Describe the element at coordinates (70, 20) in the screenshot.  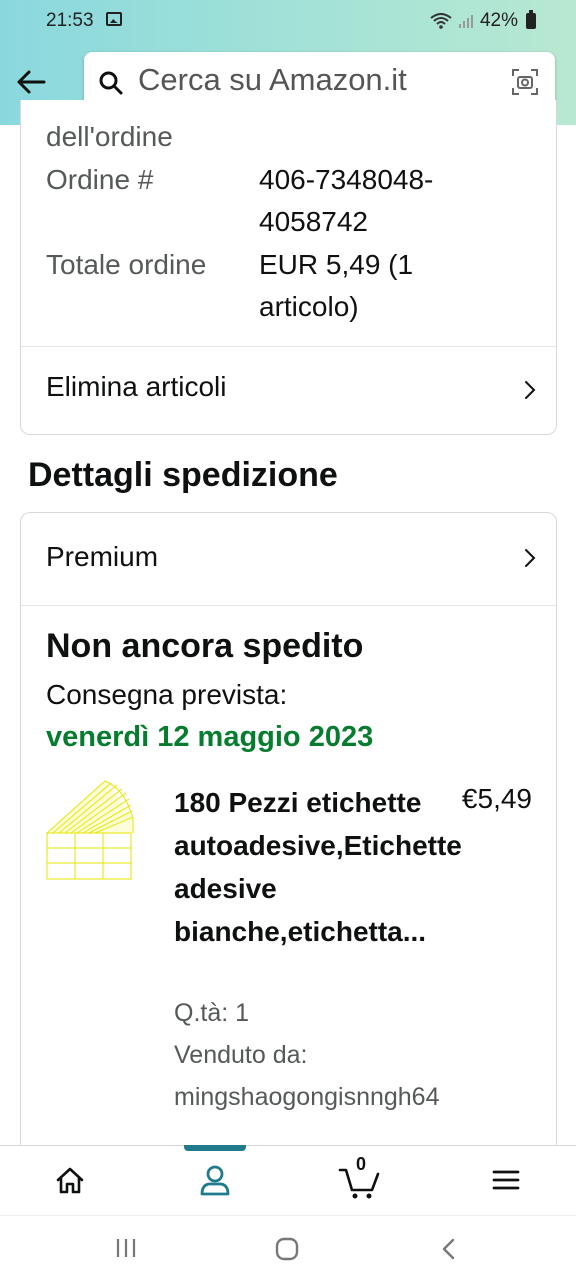
I see `status-time: 21:53` at that location.